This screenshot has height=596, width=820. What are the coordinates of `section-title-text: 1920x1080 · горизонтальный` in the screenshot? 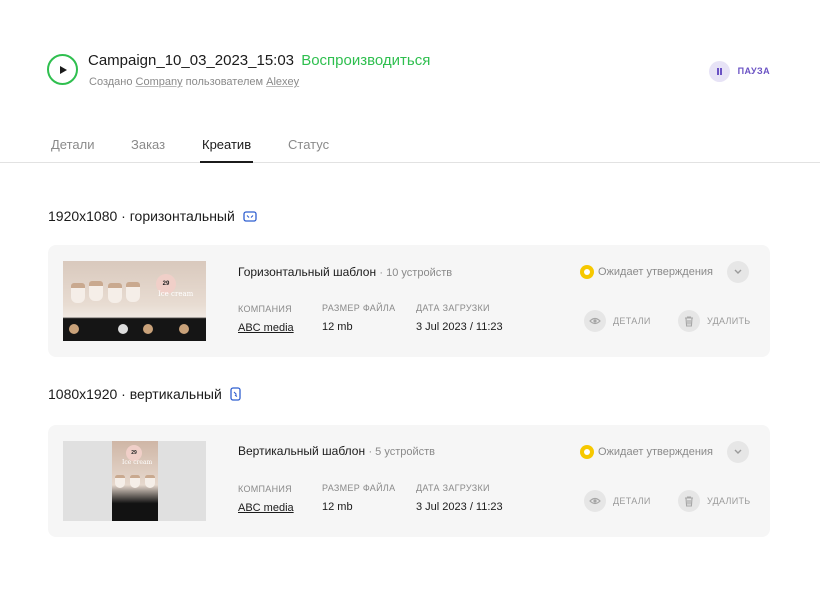 It's located at (141, 216).